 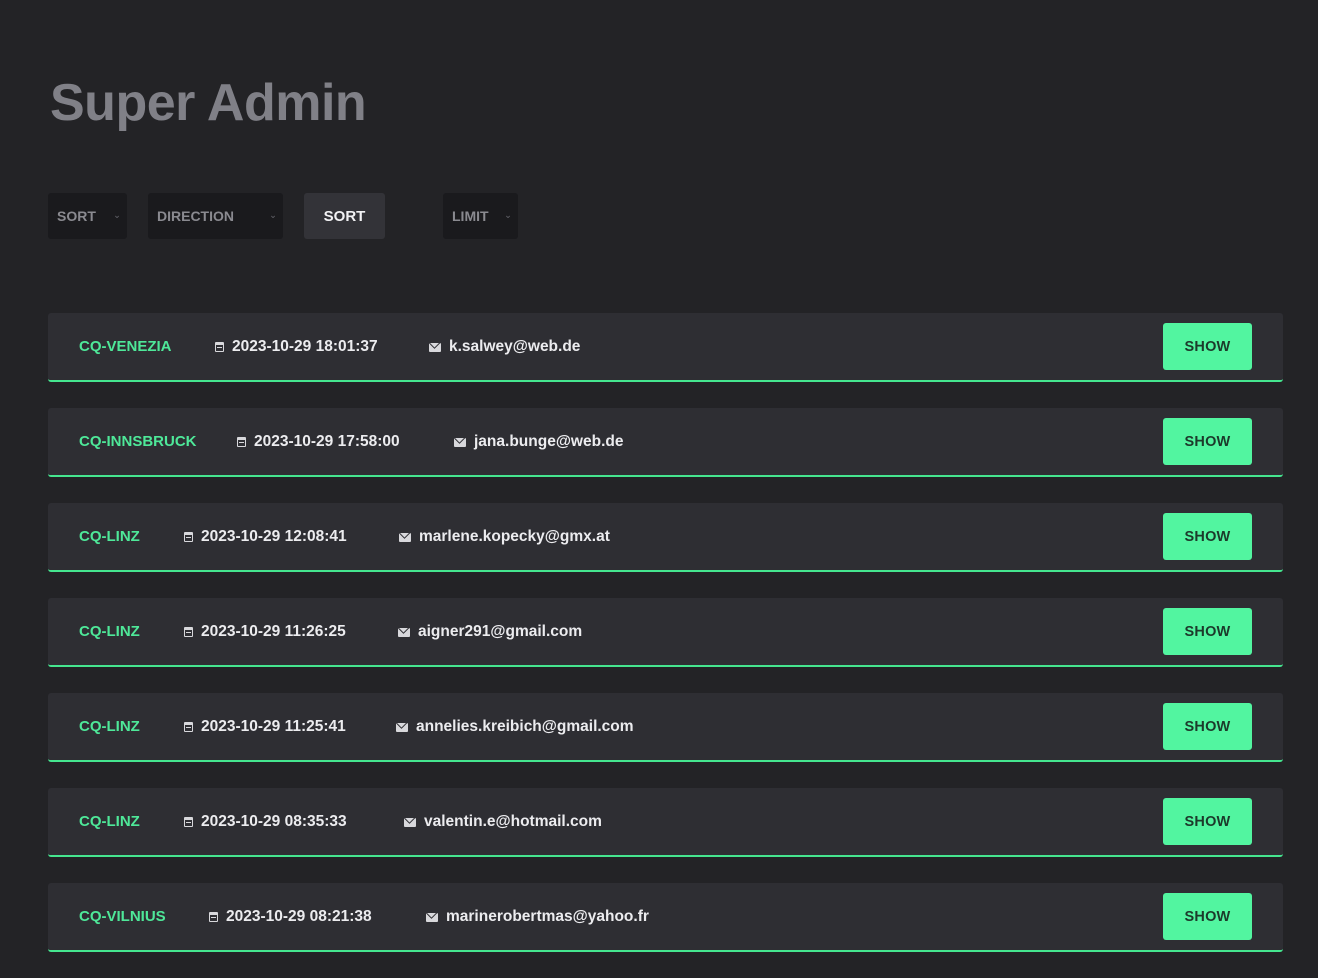 I want to click on entry-place: CQ-VENEZIA, so click(x=125, y=346).